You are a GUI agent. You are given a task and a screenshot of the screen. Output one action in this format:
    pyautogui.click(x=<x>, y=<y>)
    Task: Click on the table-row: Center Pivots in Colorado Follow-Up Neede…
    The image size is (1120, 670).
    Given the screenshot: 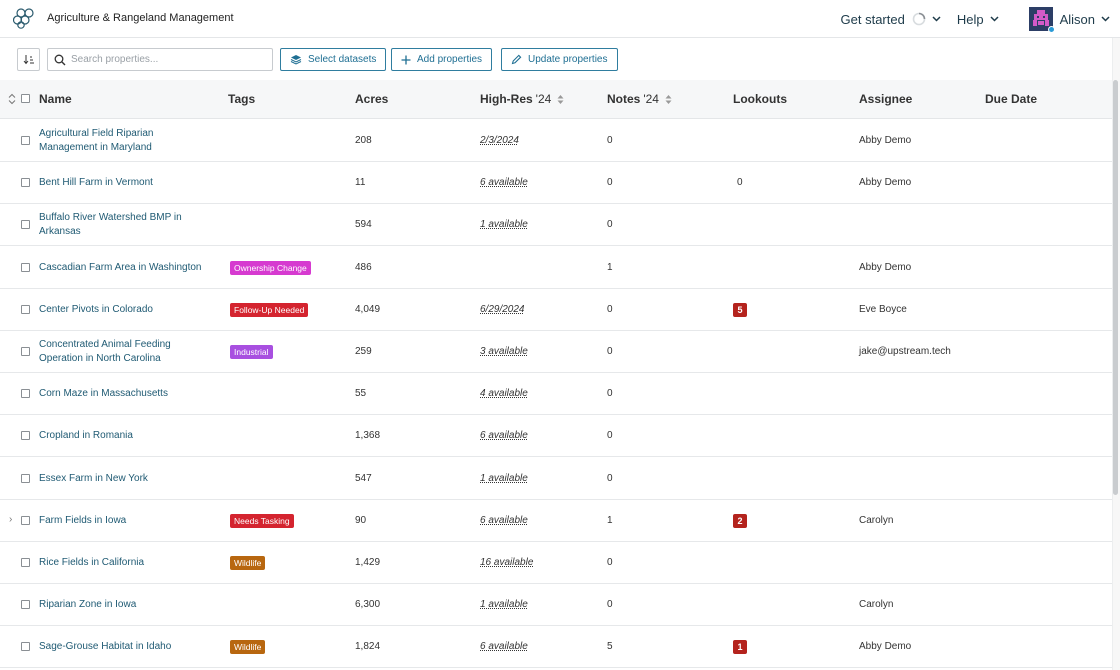 What is the action you would take?
    pyautogui.click(x=556, y=310)
    